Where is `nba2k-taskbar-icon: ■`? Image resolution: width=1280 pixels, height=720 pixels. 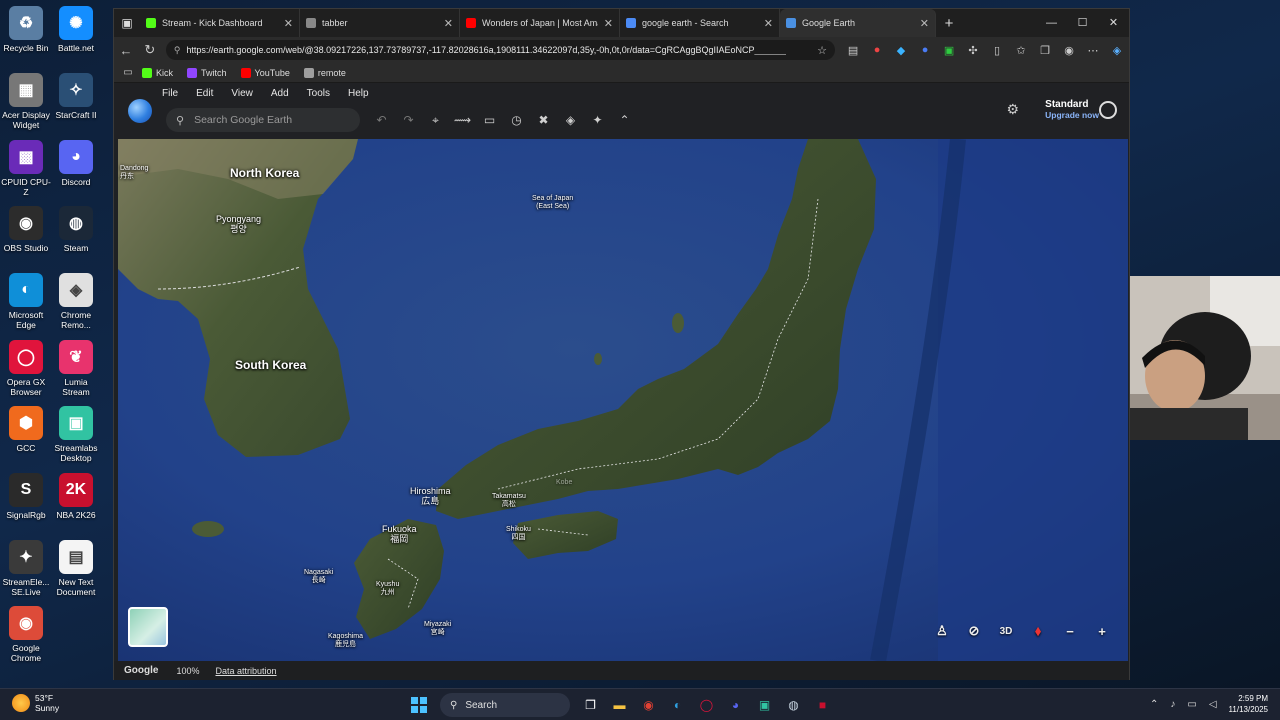
nba2k-taskbar-icon: ■ is located at coordinates (822, 705).